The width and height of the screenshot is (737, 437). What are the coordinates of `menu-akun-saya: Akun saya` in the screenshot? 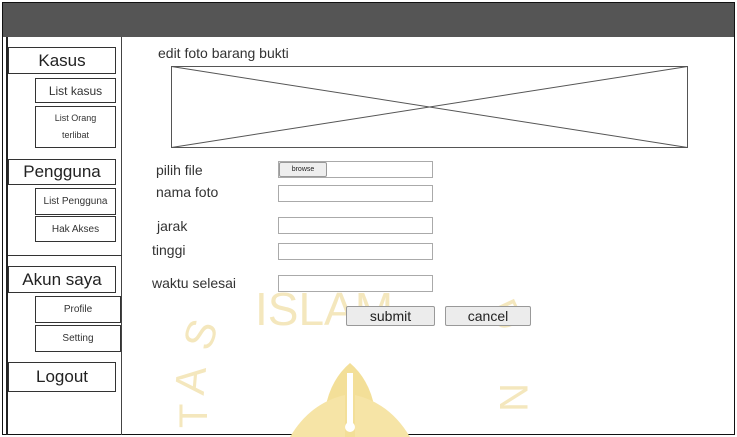 It's located at (62, 279).